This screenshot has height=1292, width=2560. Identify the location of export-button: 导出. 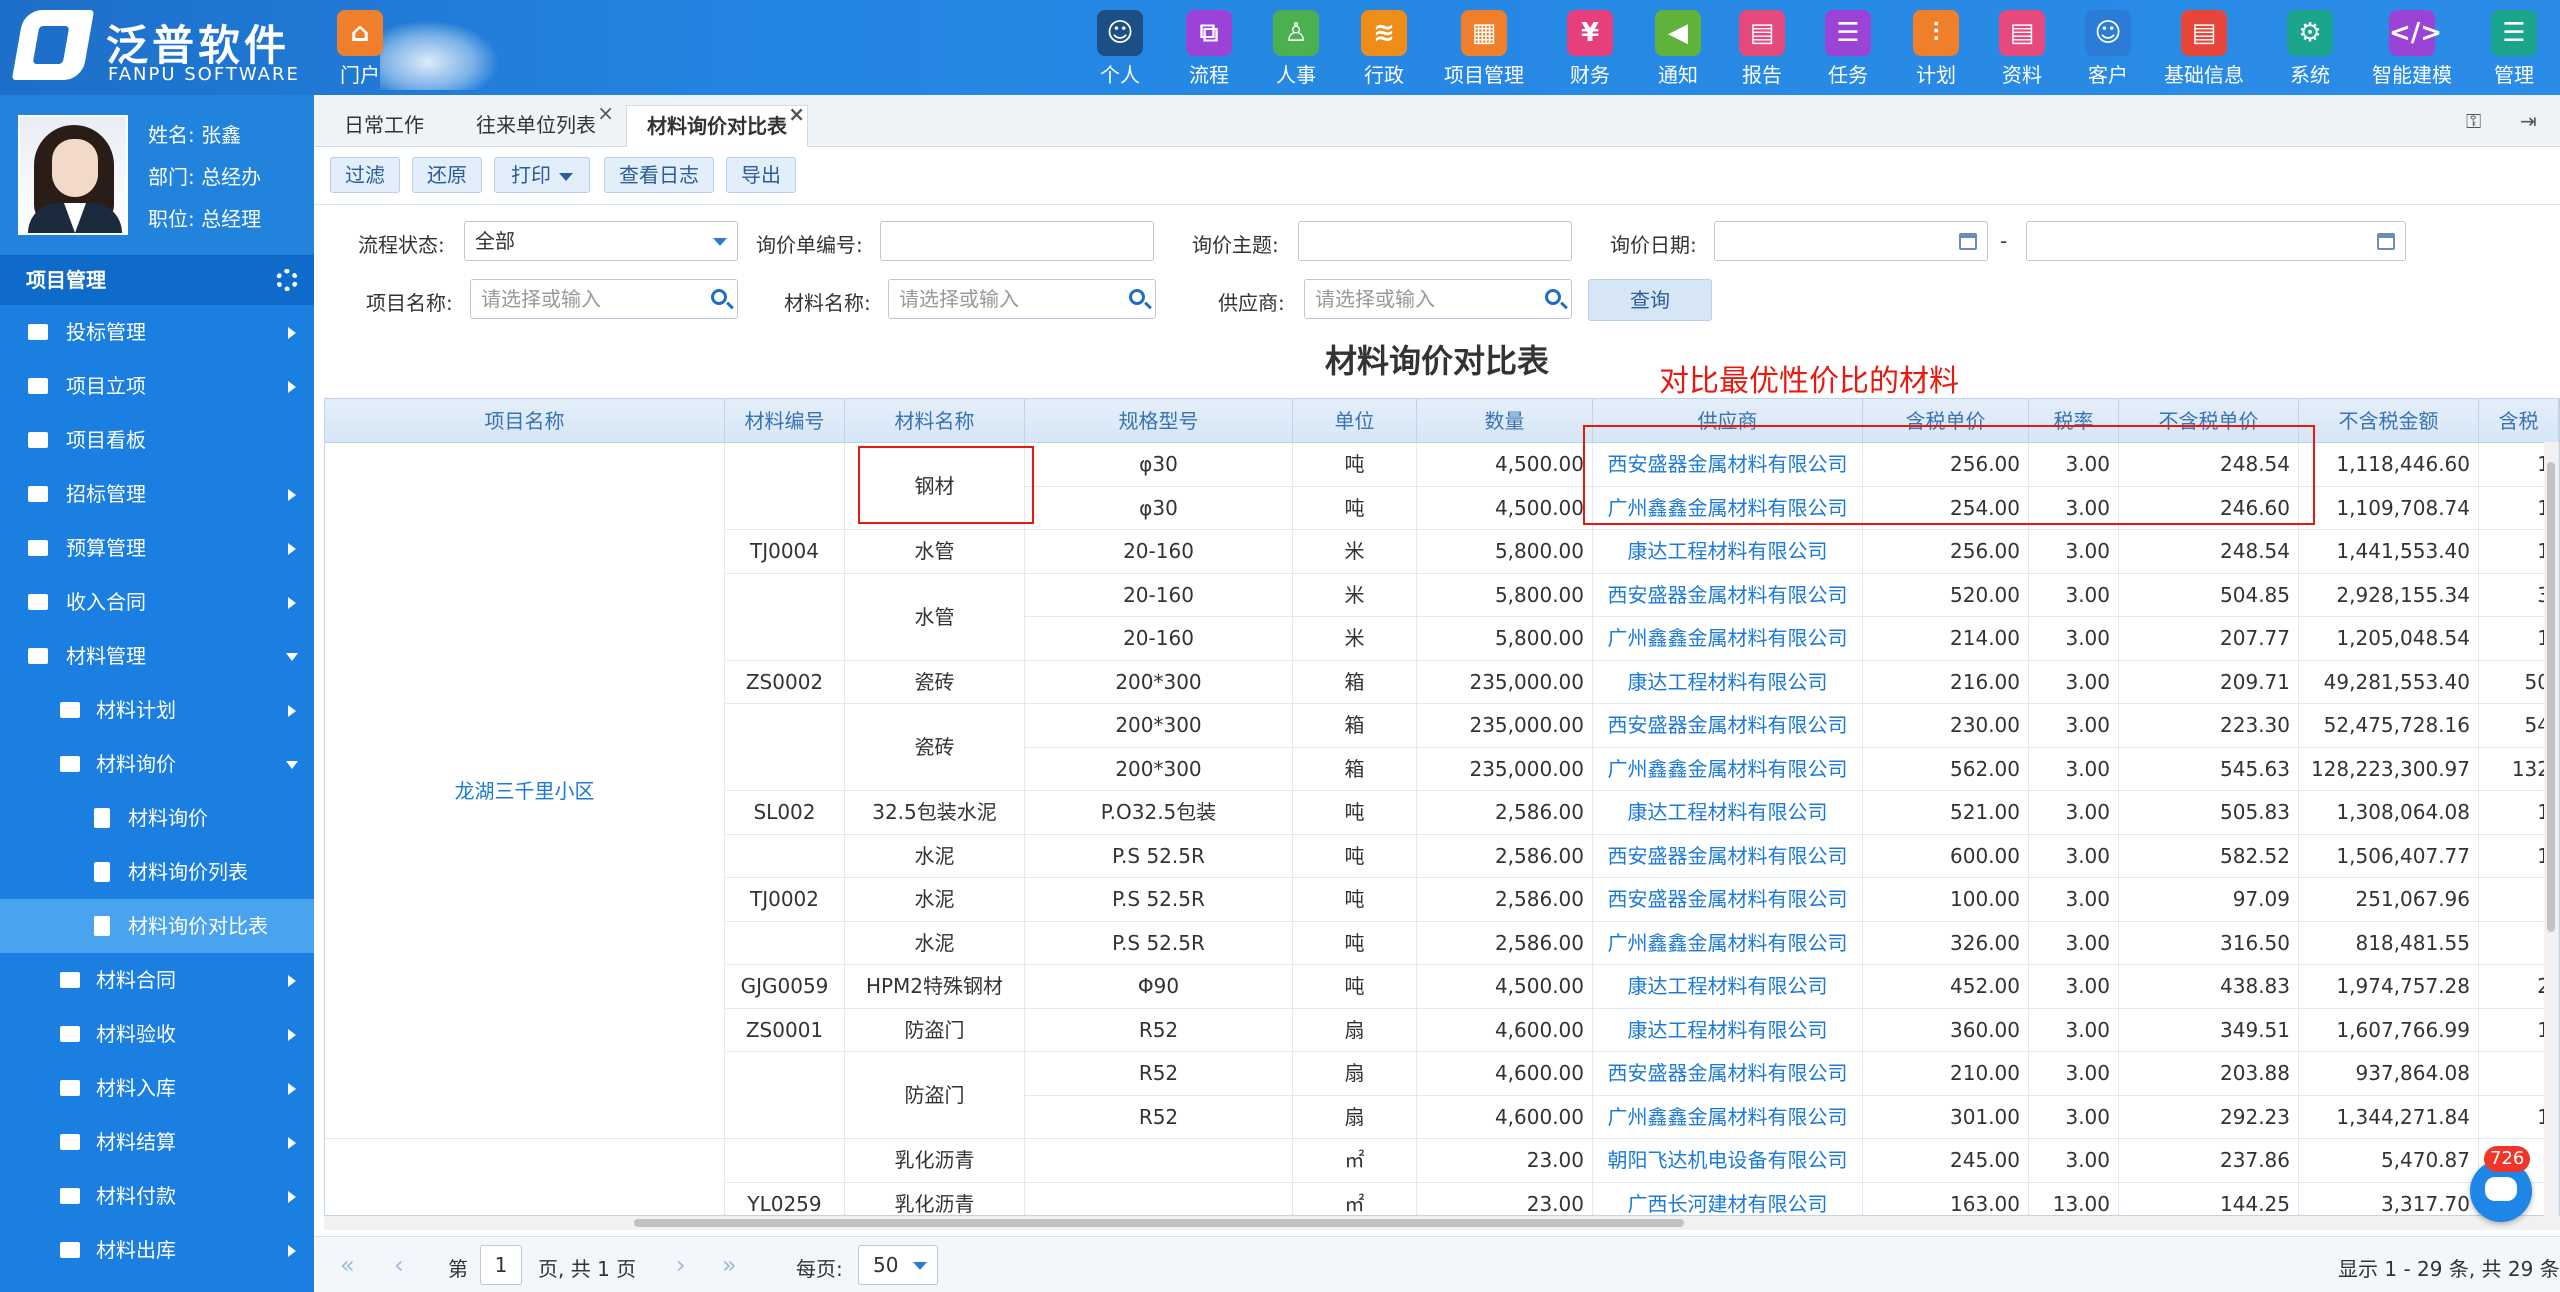
(761, 175).